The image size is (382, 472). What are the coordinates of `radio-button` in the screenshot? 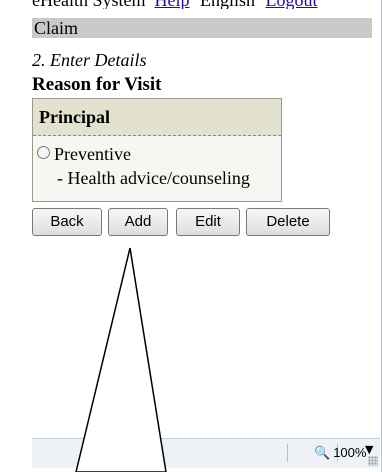 It's located at (43, 152).